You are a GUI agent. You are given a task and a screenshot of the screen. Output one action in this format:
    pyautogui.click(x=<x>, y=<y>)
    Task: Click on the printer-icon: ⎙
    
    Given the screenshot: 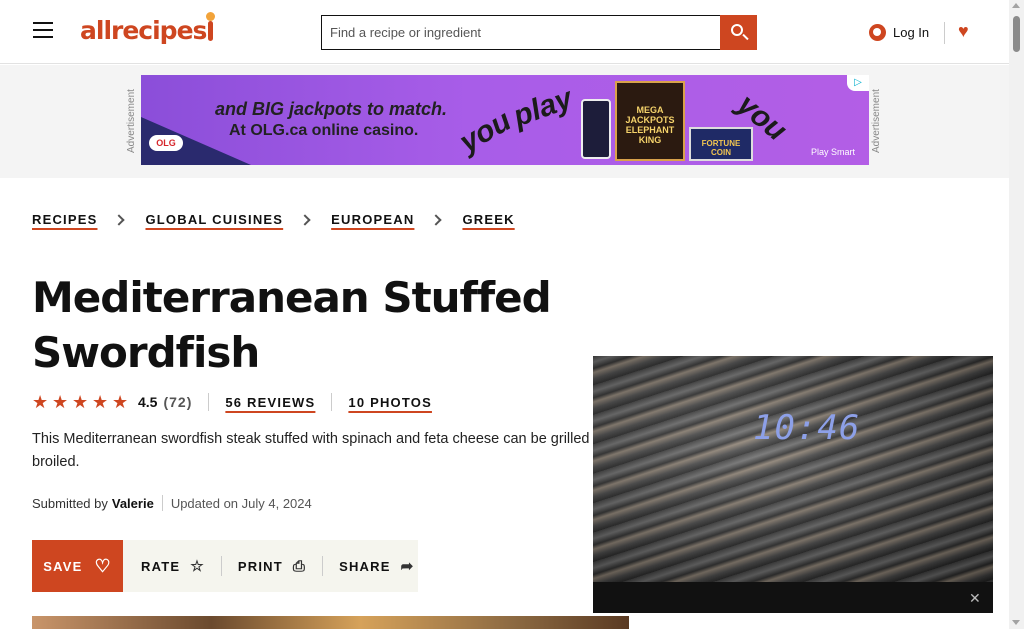 What is the action you would take?
    pyautogui.click(x=299, y=566)
    